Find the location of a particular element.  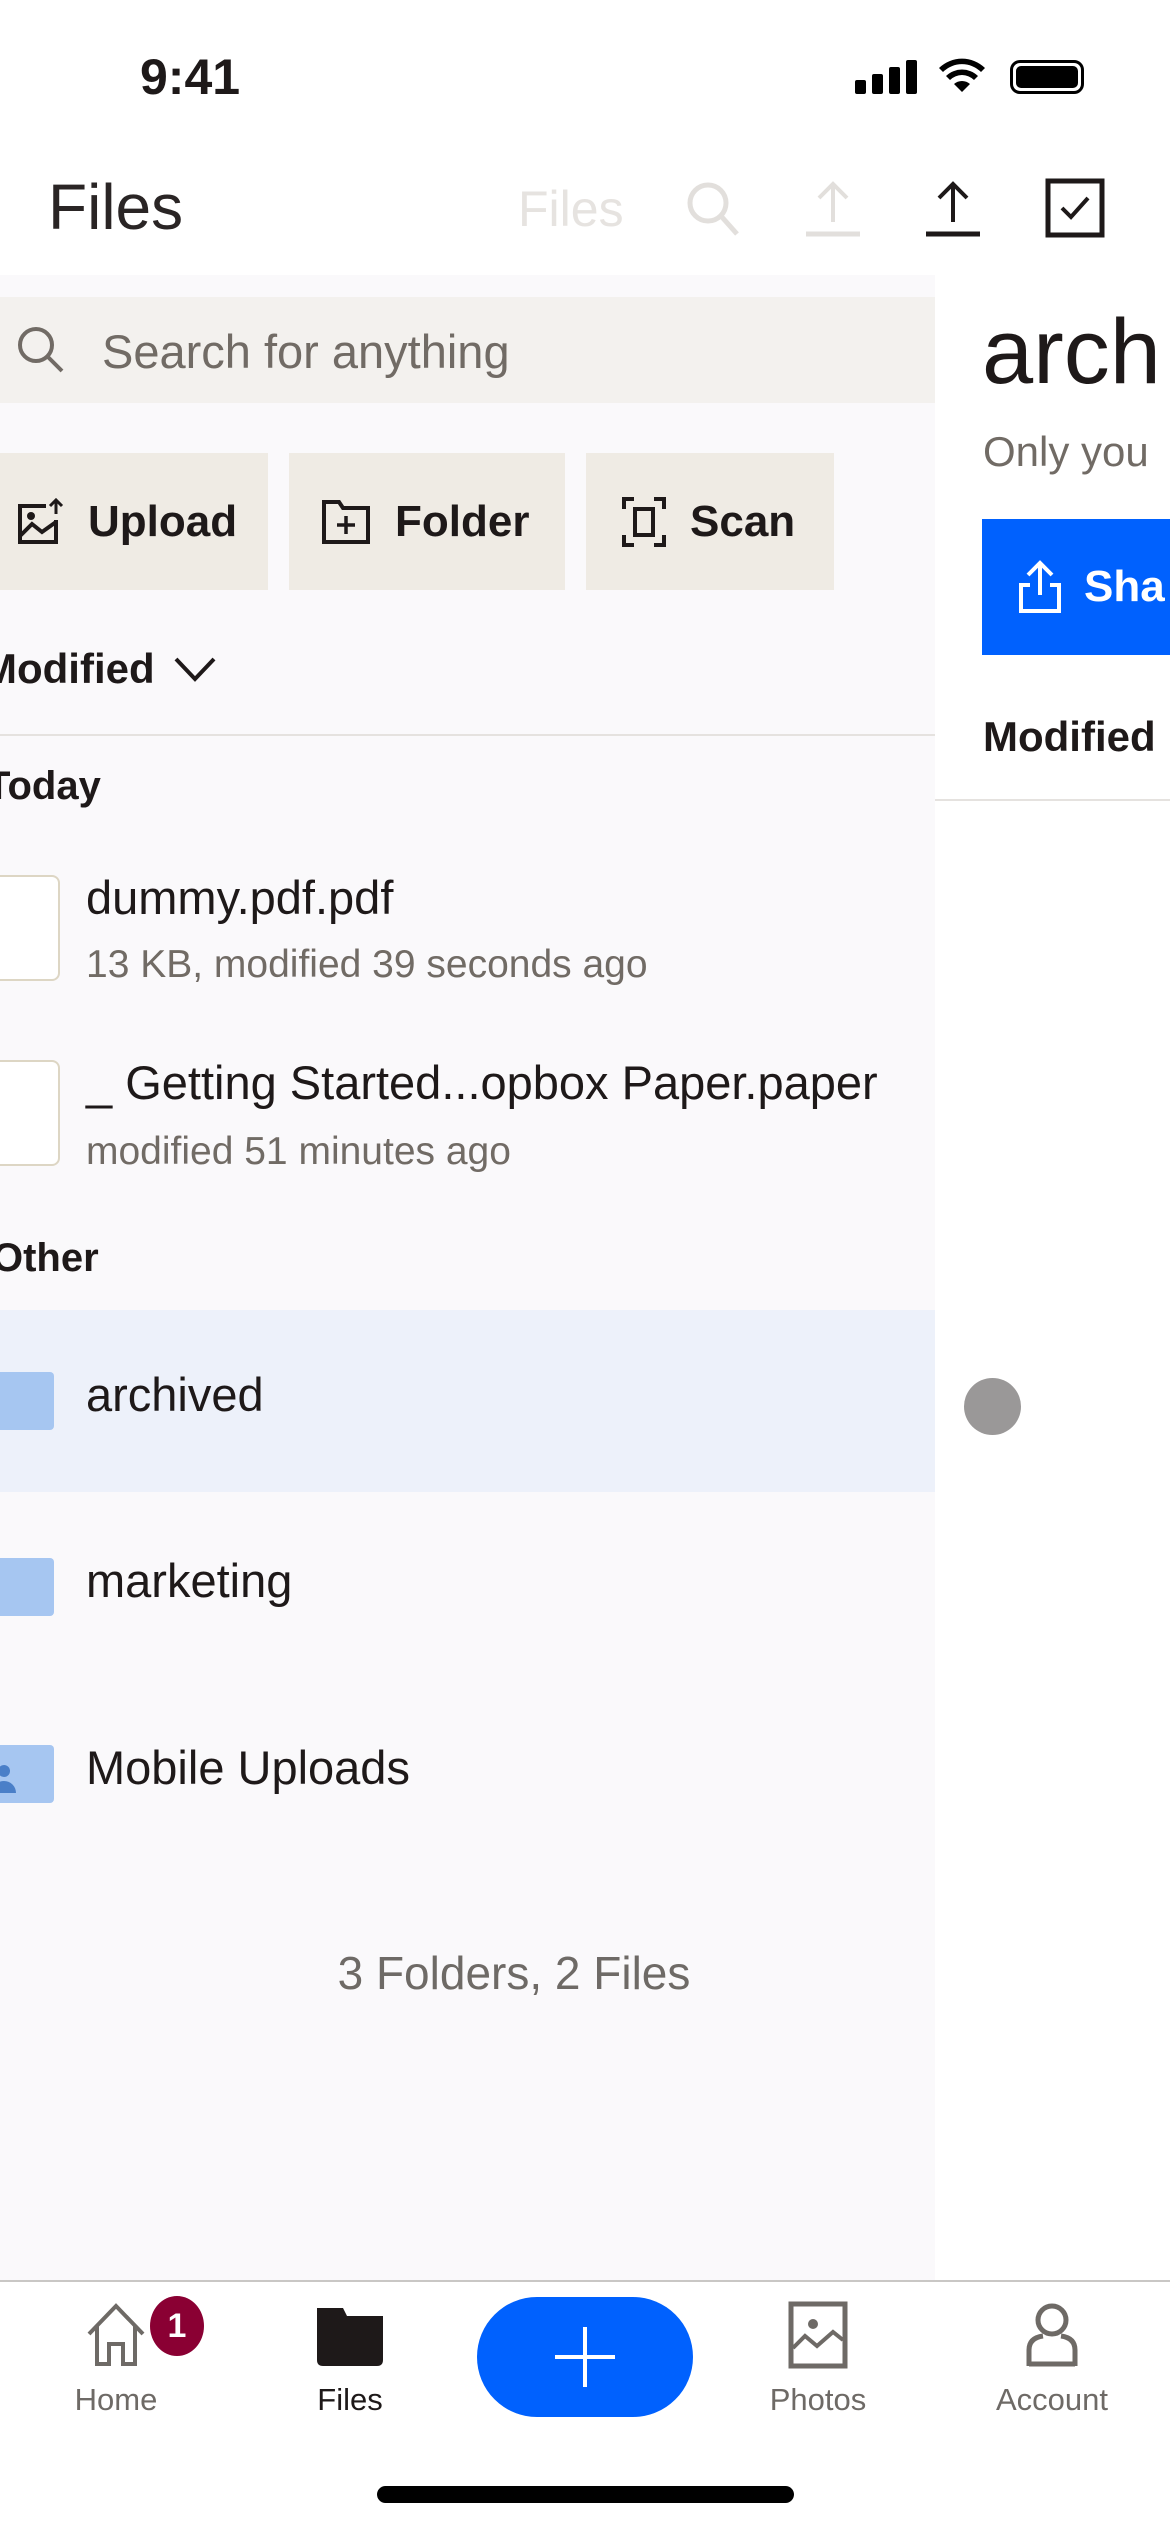

share-label: Sha is located at coordinates (1124, 586).